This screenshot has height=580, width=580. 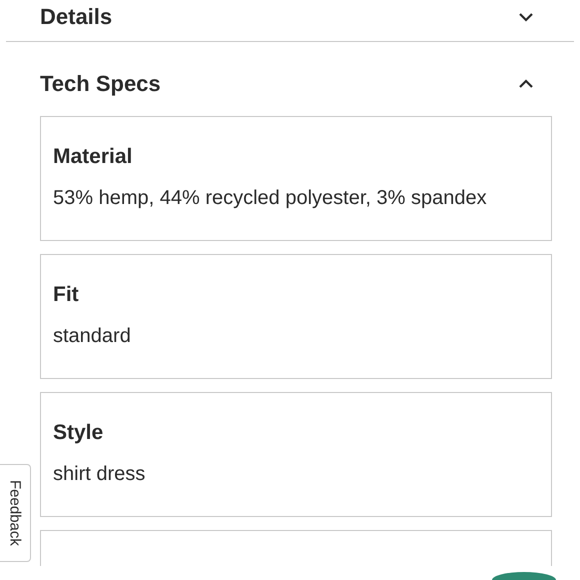 I want to click on spec-label: Material, so click(x=93, y=157).